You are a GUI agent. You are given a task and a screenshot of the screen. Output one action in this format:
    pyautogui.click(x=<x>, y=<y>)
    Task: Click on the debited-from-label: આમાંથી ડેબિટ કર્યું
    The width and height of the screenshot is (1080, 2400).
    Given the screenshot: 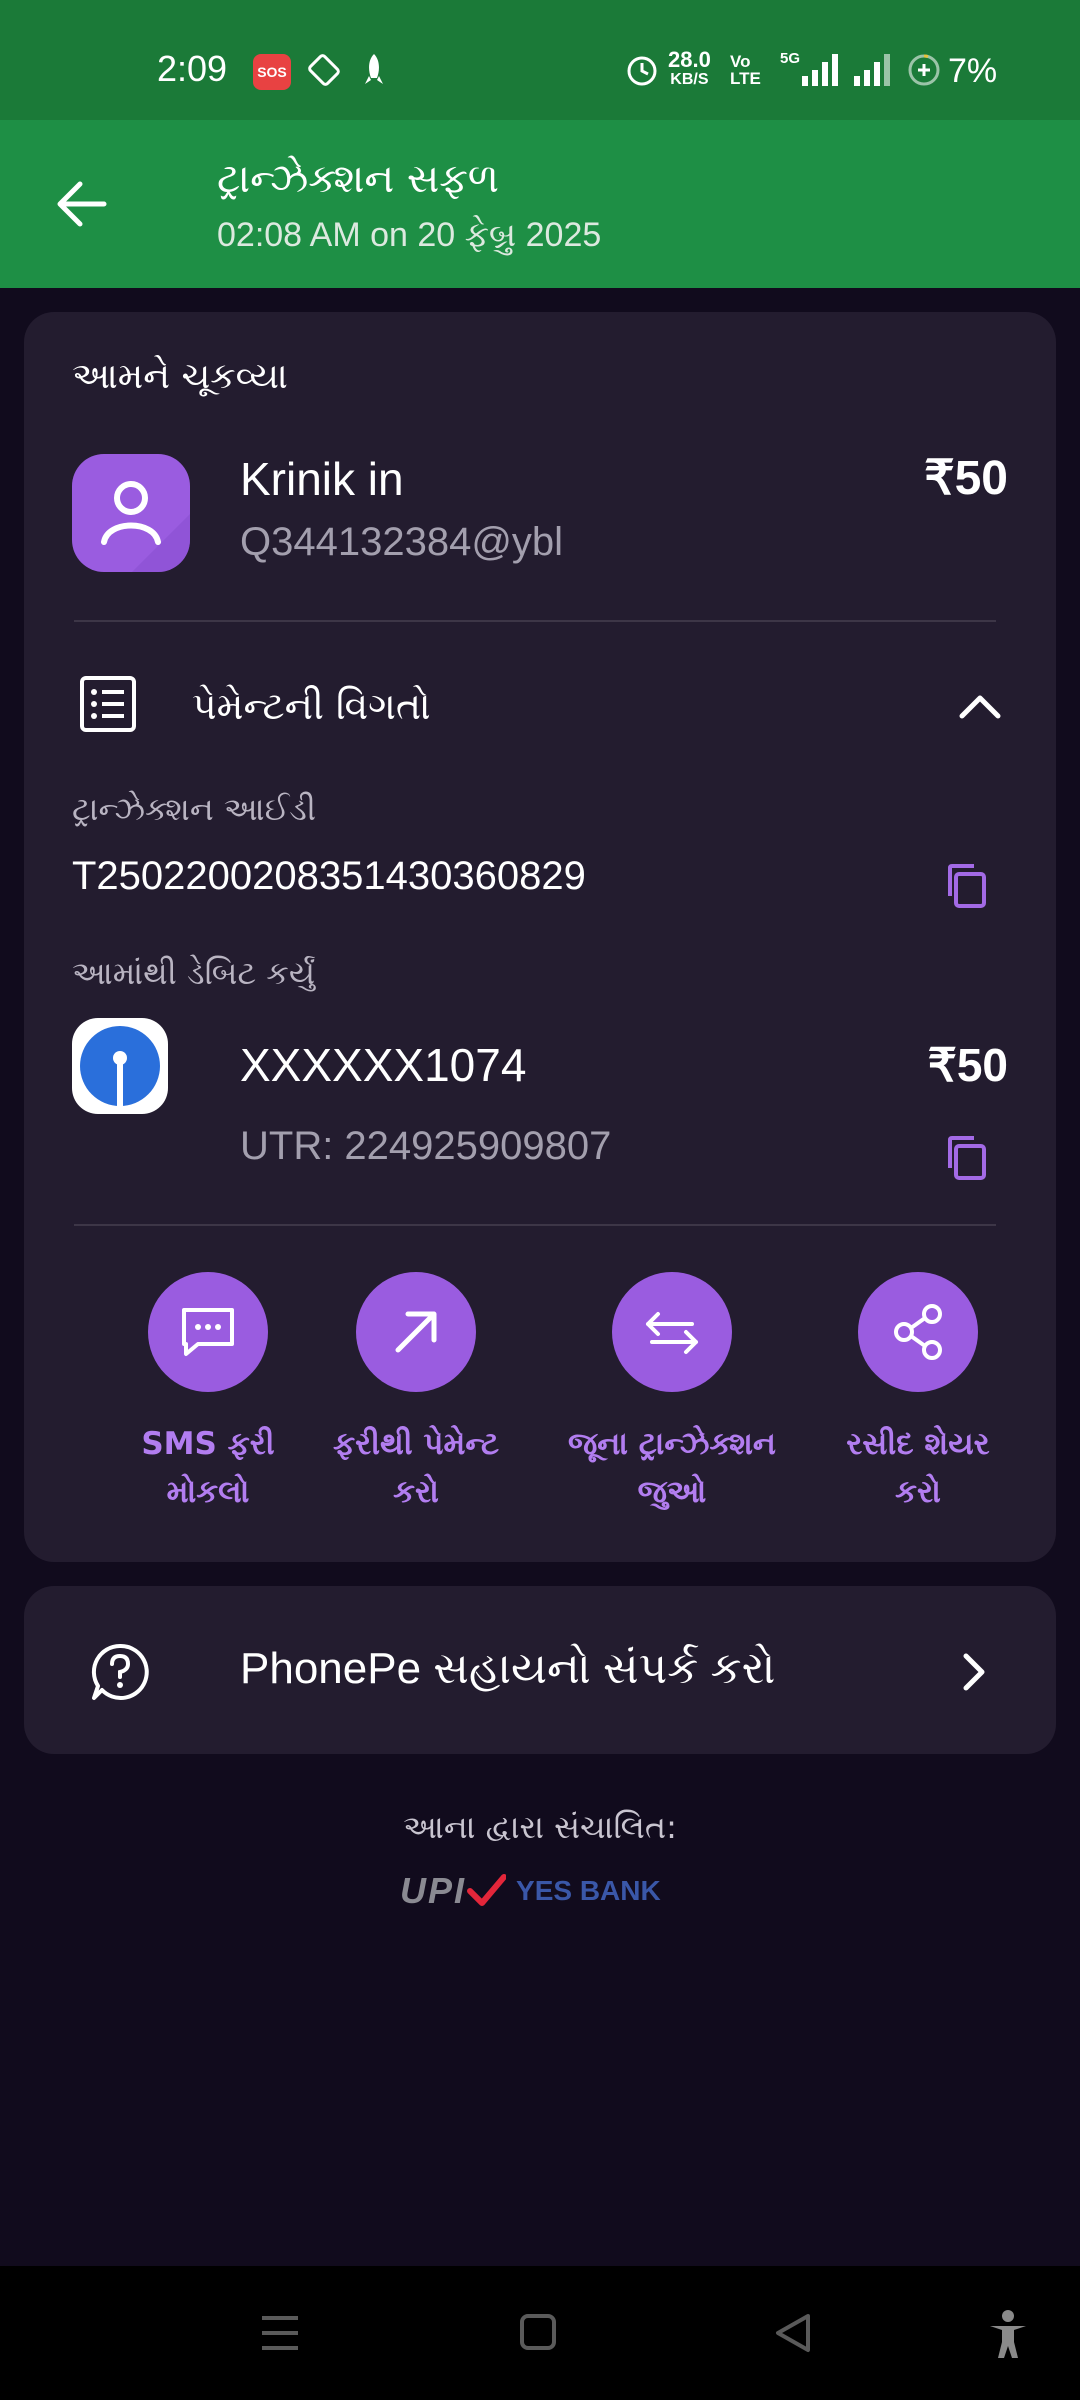 What is the action you would take?
    pyautogui.click(x=194, y=973)
    